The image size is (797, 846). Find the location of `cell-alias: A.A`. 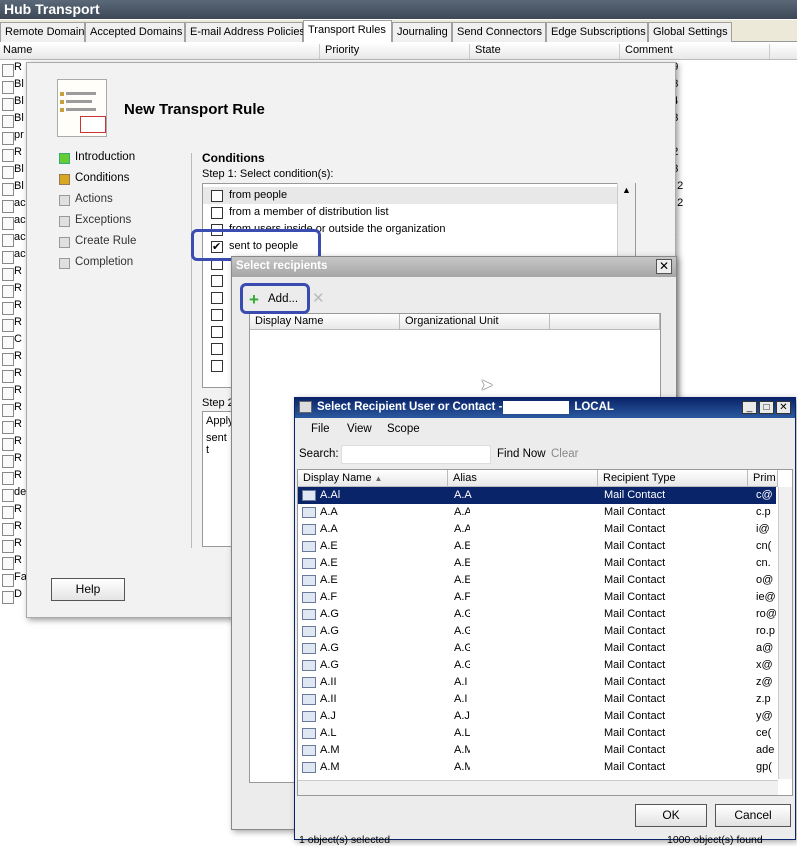

cell-alias: A.A is located at coordinates (463, 495).